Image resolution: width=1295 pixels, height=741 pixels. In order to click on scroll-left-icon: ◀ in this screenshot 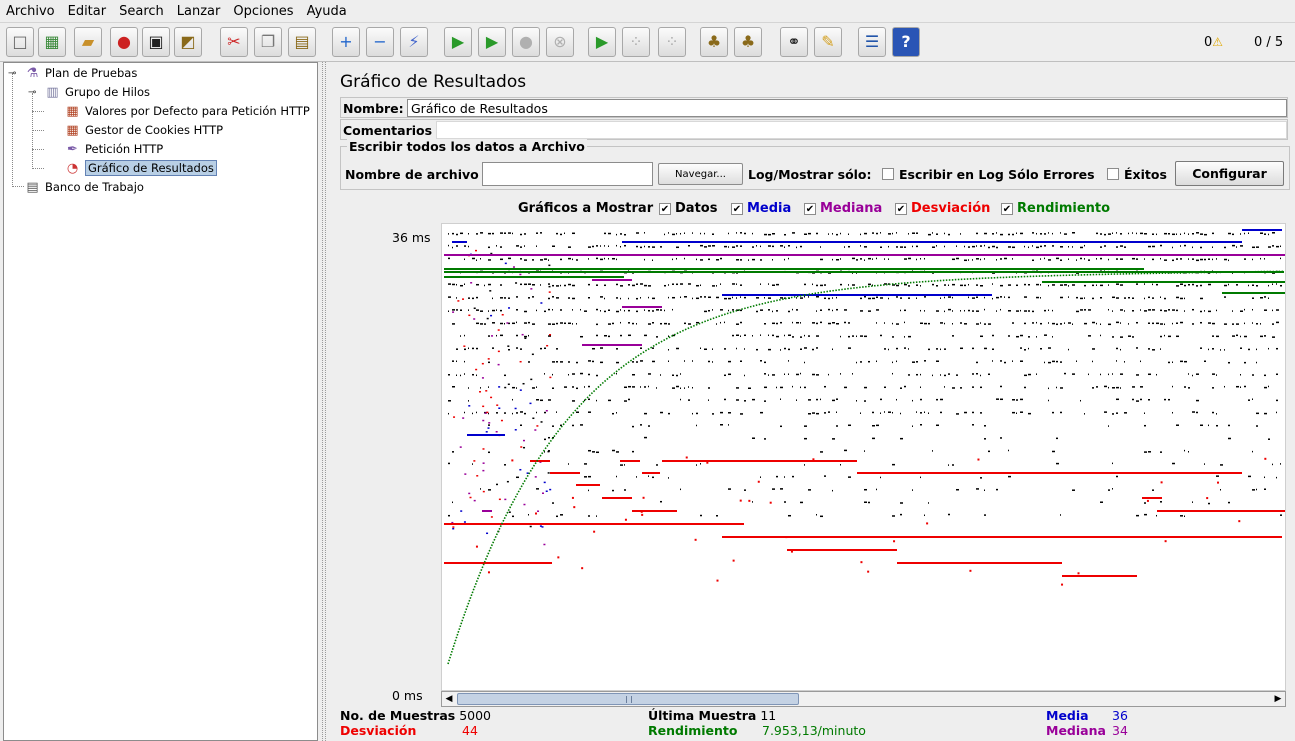, I will do `click(449, 699)`.